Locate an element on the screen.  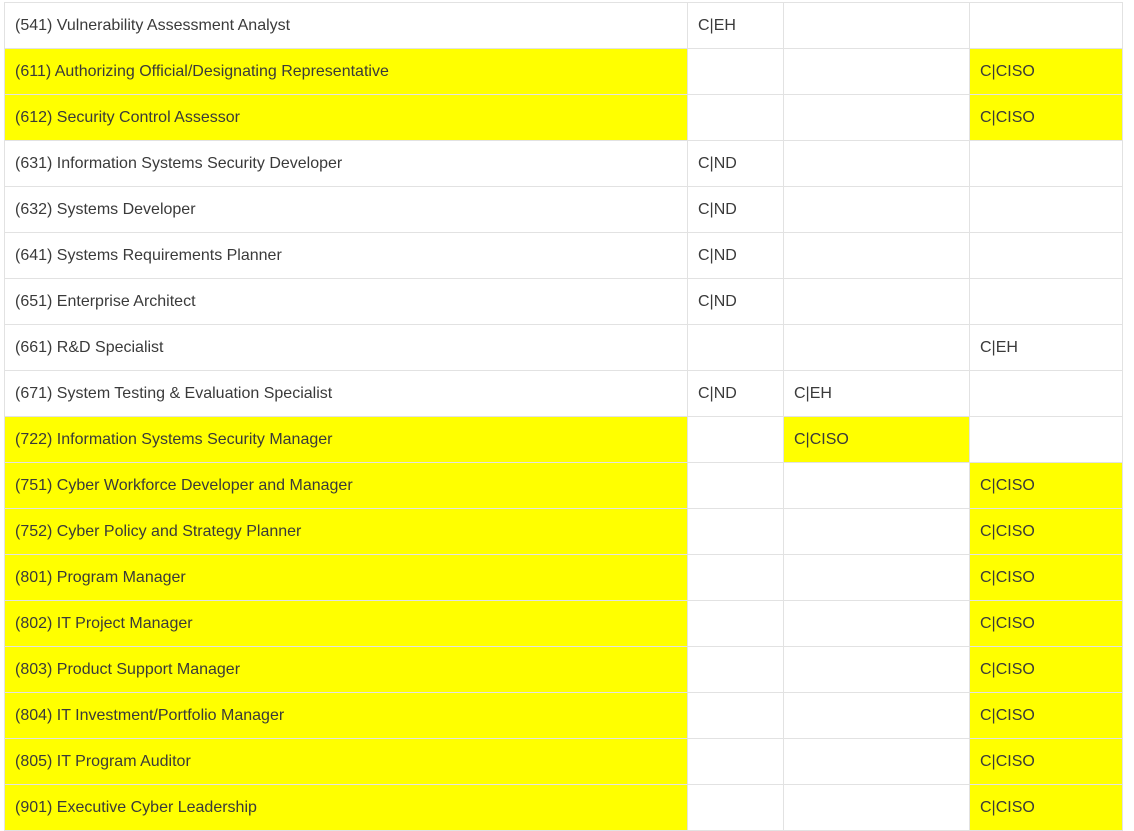
table-row: (632) Systems Developer C|ND is located at coordinates (563, 209).